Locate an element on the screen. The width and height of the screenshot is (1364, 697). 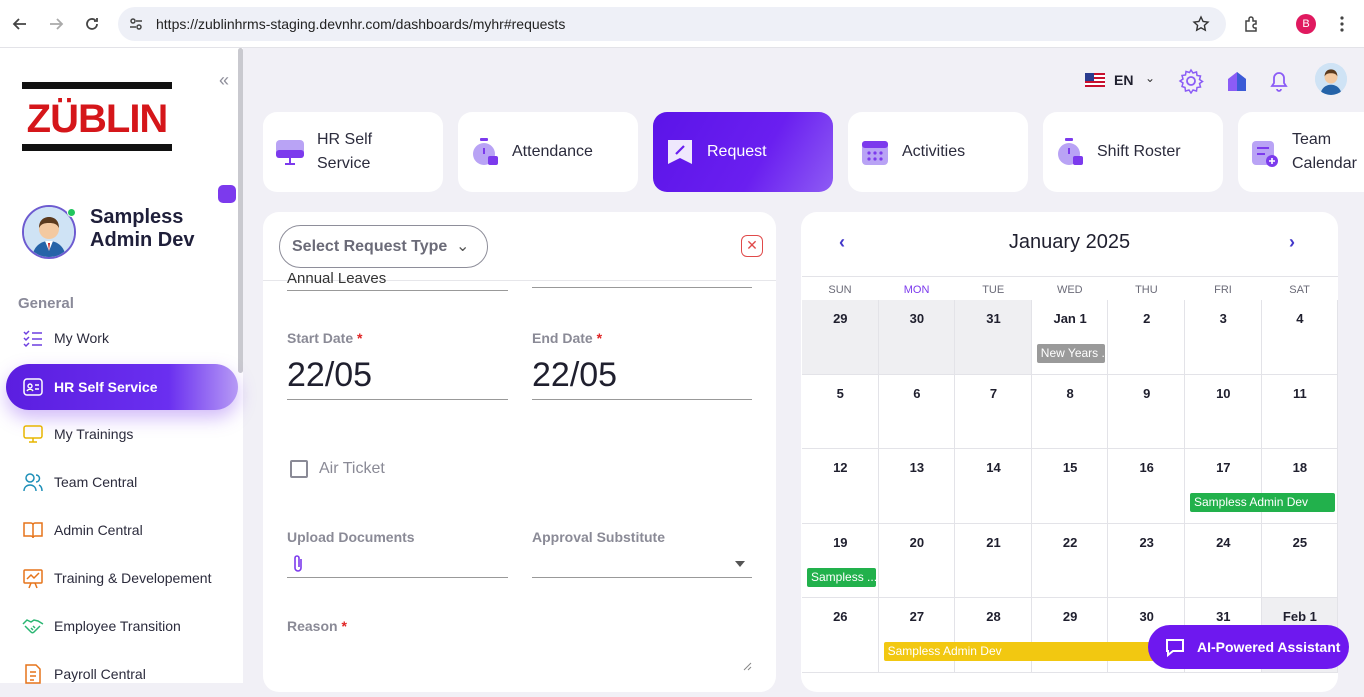
calendar-day-cell: 31 is located at coordinates (993, 337).